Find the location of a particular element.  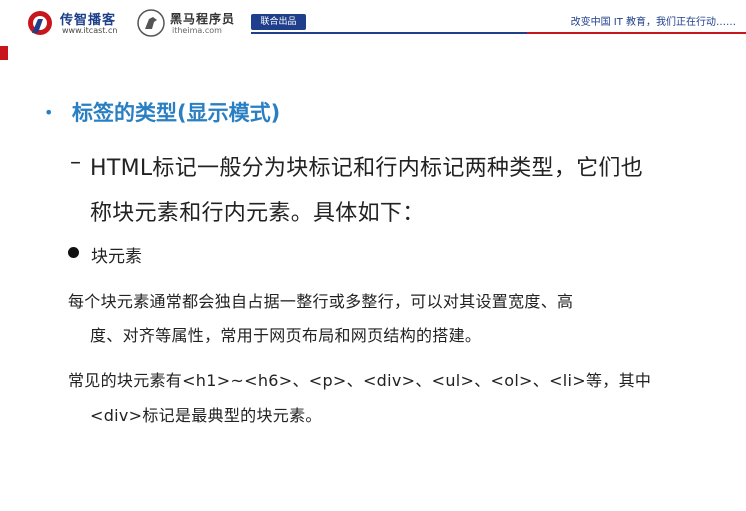

slide-title: 标签的类型(显示模式) is located at coordinates (176, 113).